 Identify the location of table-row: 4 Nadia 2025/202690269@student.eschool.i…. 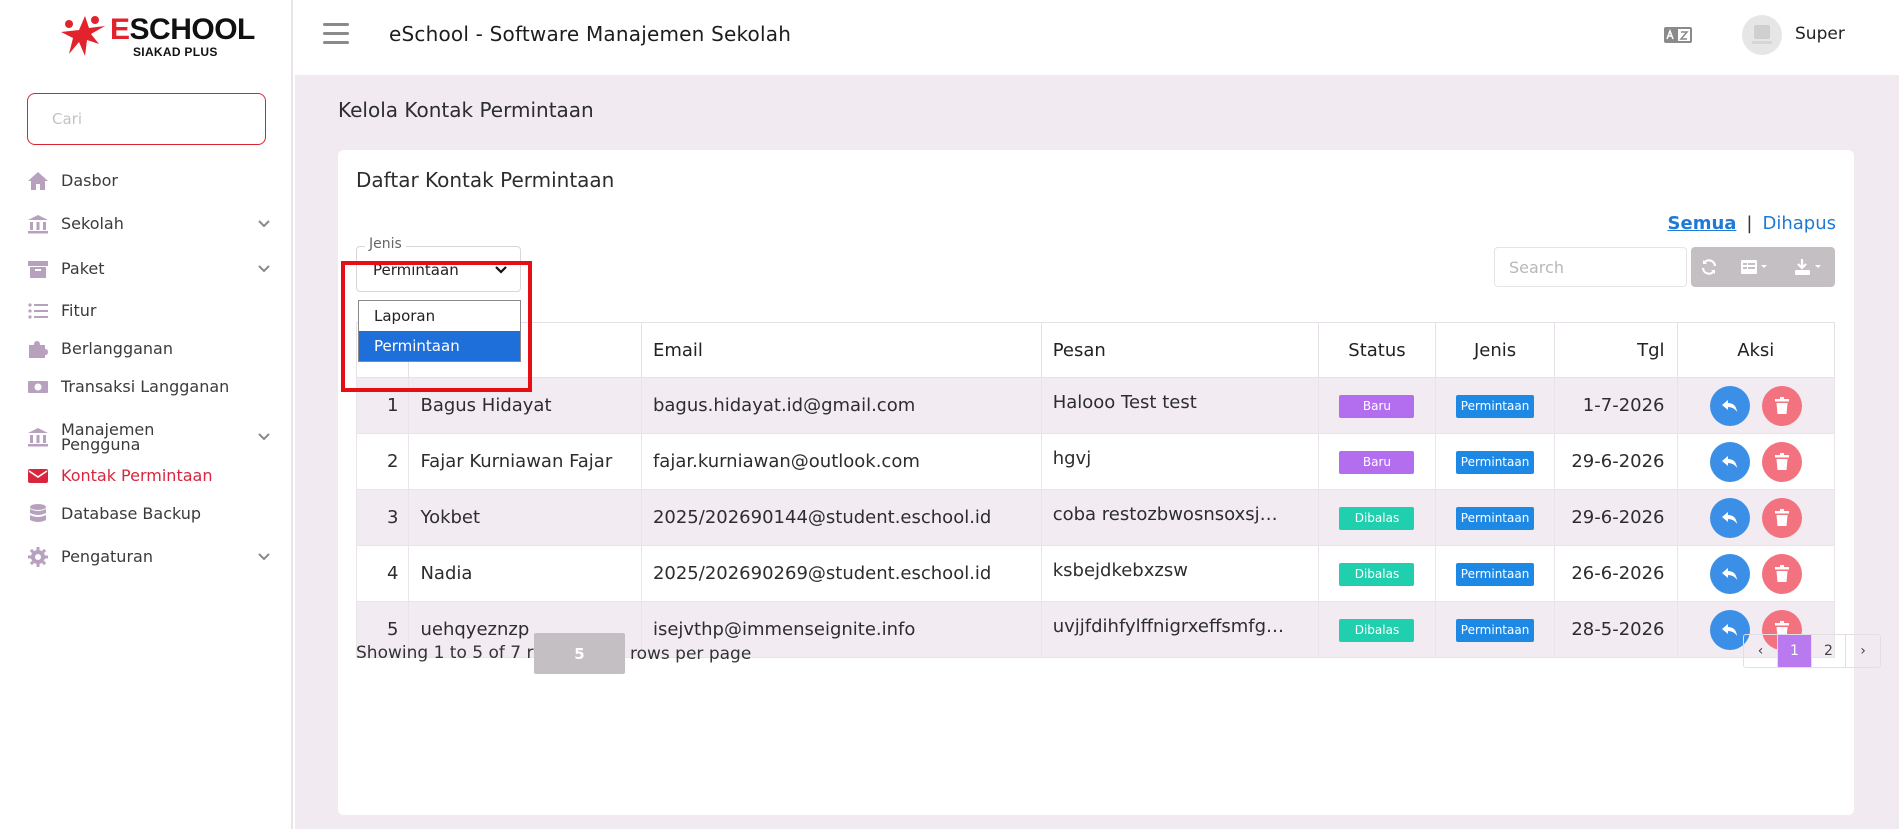
(1095, 573).